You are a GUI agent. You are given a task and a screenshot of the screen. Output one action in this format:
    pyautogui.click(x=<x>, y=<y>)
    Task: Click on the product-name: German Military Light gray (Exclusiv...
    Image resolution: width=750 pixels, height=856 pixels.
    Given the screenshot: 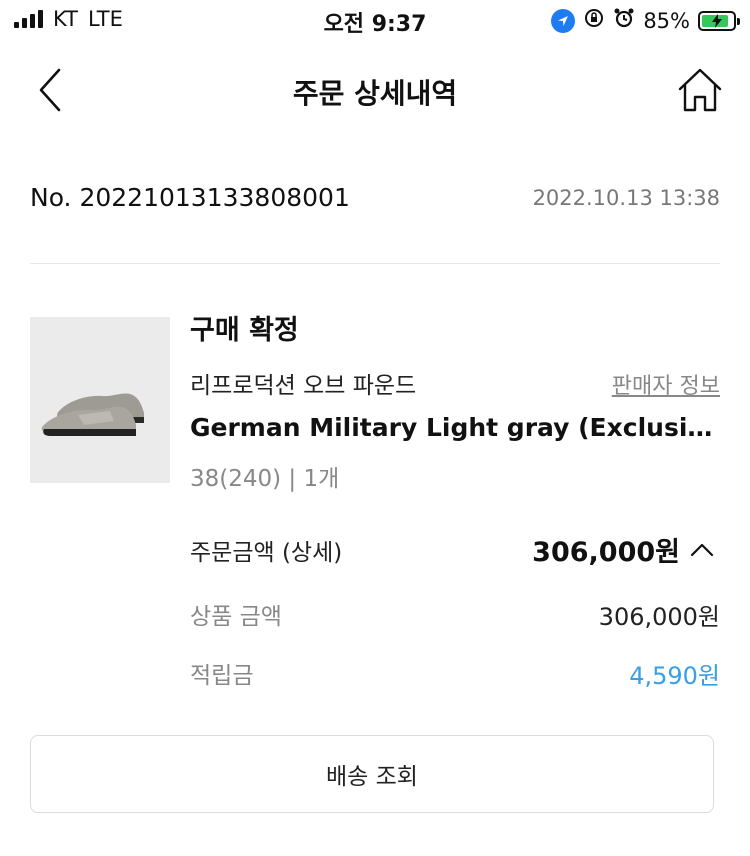 What is the action you would take?
    pyautogui.click(x=455, y=427)
    